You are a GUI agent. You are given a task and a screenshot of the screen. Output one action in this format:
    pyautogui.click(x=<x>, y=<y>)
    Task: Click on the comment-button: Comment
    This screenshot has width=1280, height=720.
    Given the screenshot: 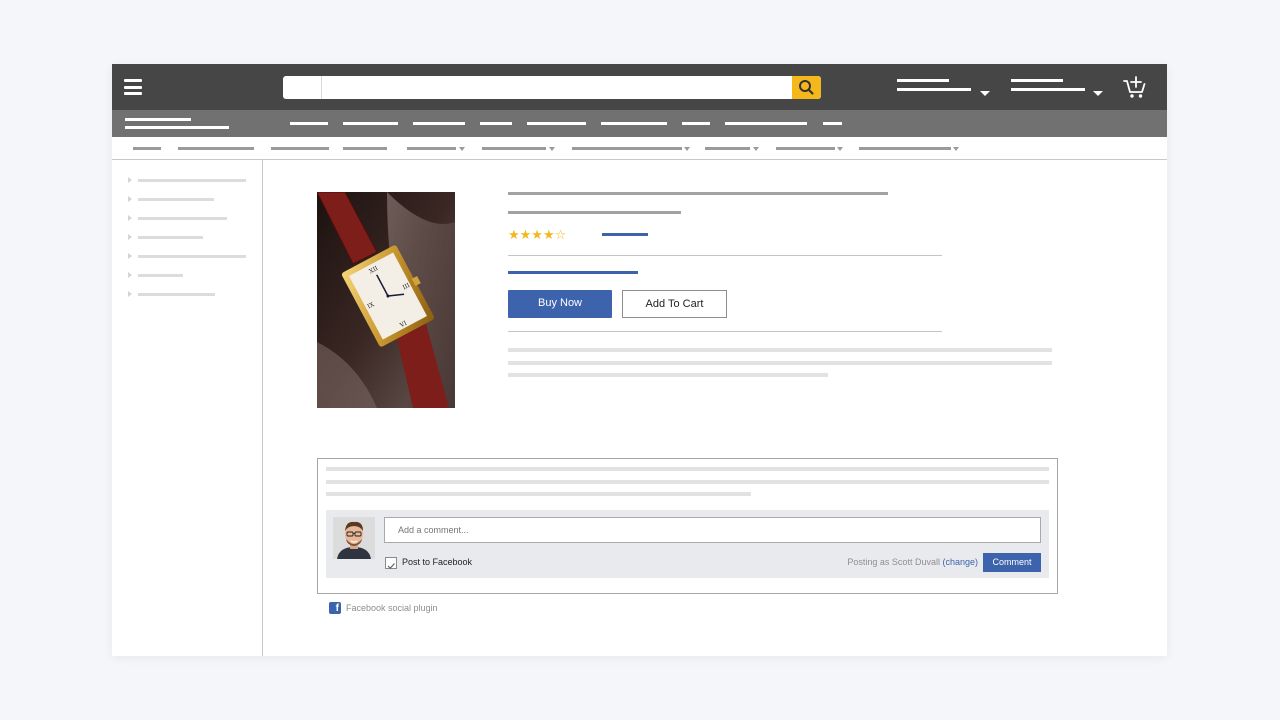 What is the action you would take?
    pyautogui.click(x=1012, y=562)
    